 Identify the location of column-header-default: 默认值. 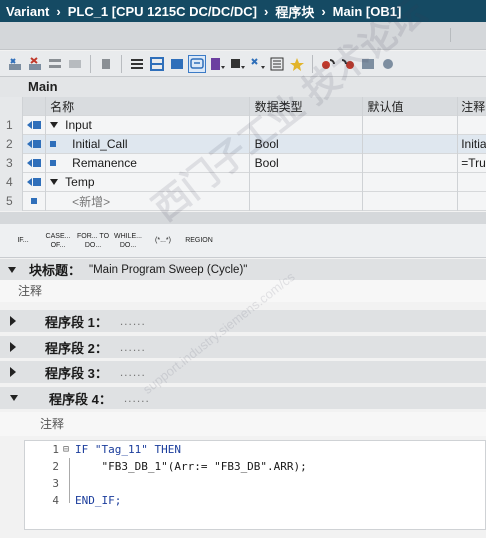
(411, 106).